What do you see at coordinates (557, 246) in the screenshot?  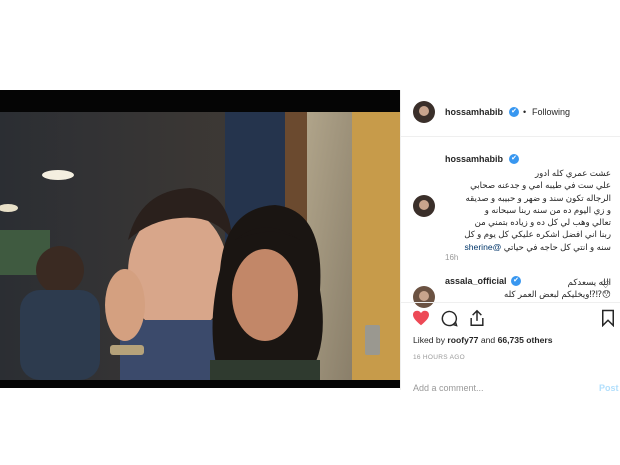 I see `caption-last-text: سنه و انتي كل حاجه في حياتي` at bounding box center [557, 246].